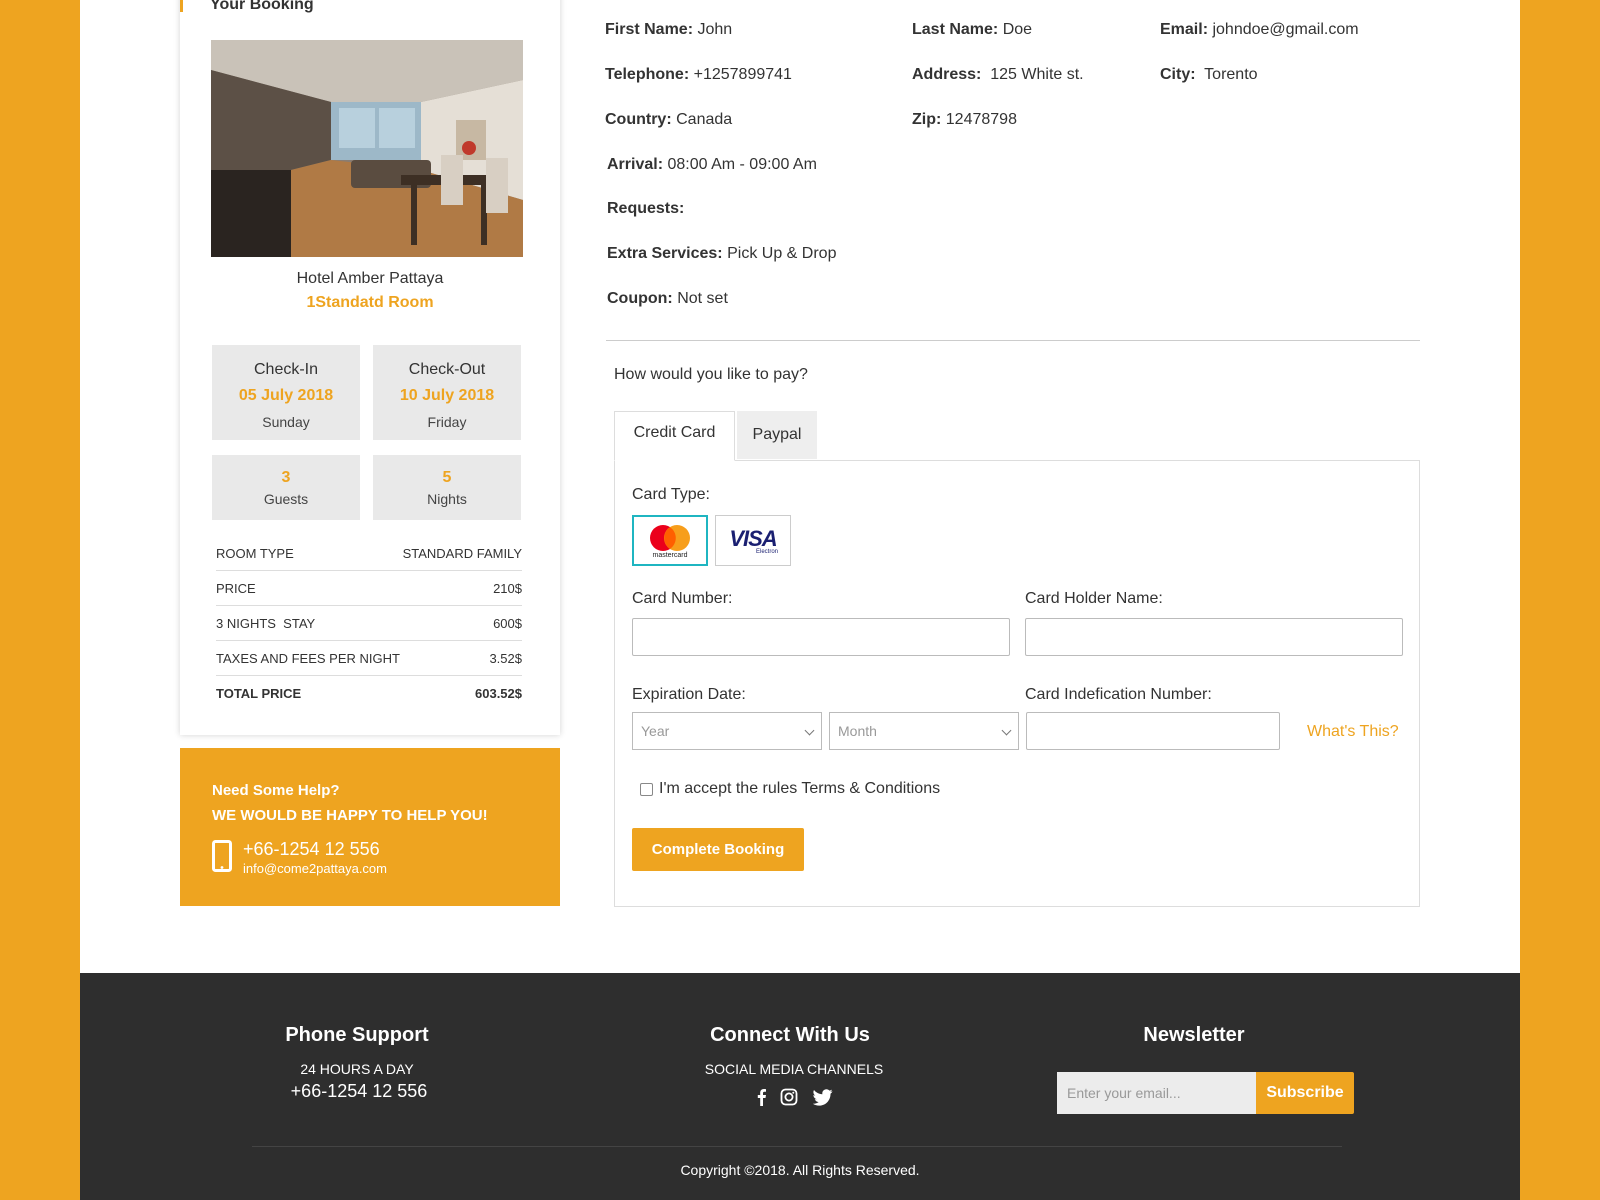 The height and width of the screenshot is (1200, 1600). Describe the element at coordinates (715, 29) in the screenshot. I see `first-name-value: John` at that location.